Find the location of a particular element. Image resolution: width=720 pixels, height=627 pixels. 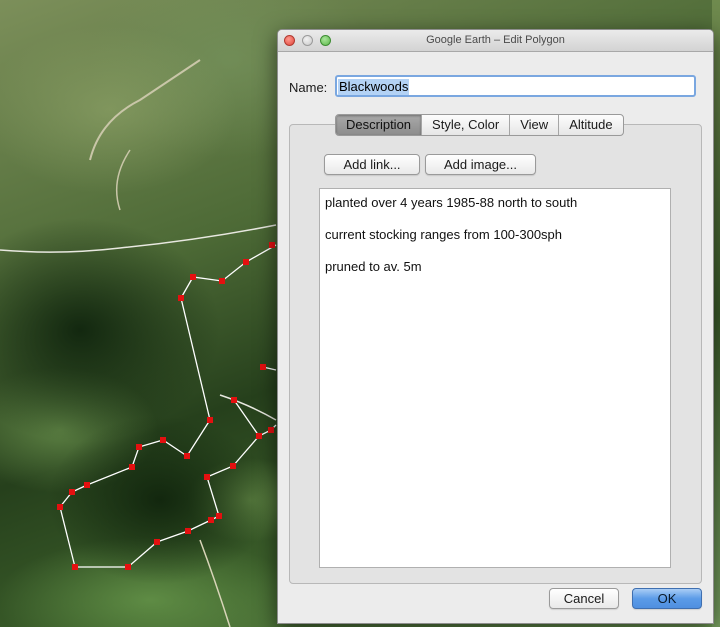

window-title: Google Earth – Edit Polygon is located at coordinates (495, 40).